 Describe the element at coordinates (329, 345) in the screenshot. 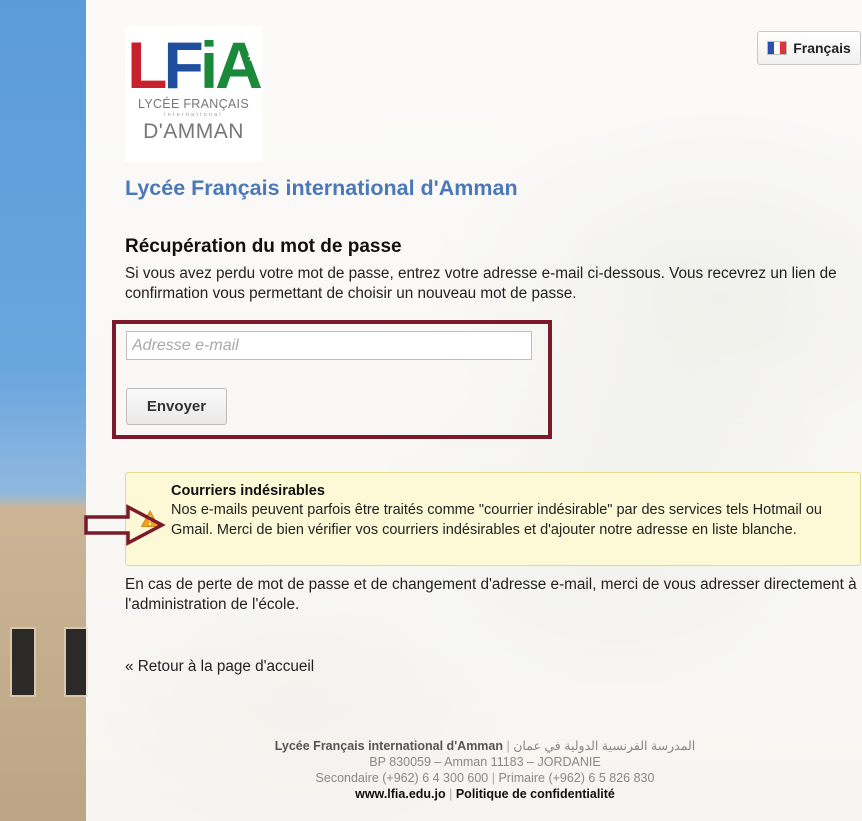

I see `email-input` at that location.